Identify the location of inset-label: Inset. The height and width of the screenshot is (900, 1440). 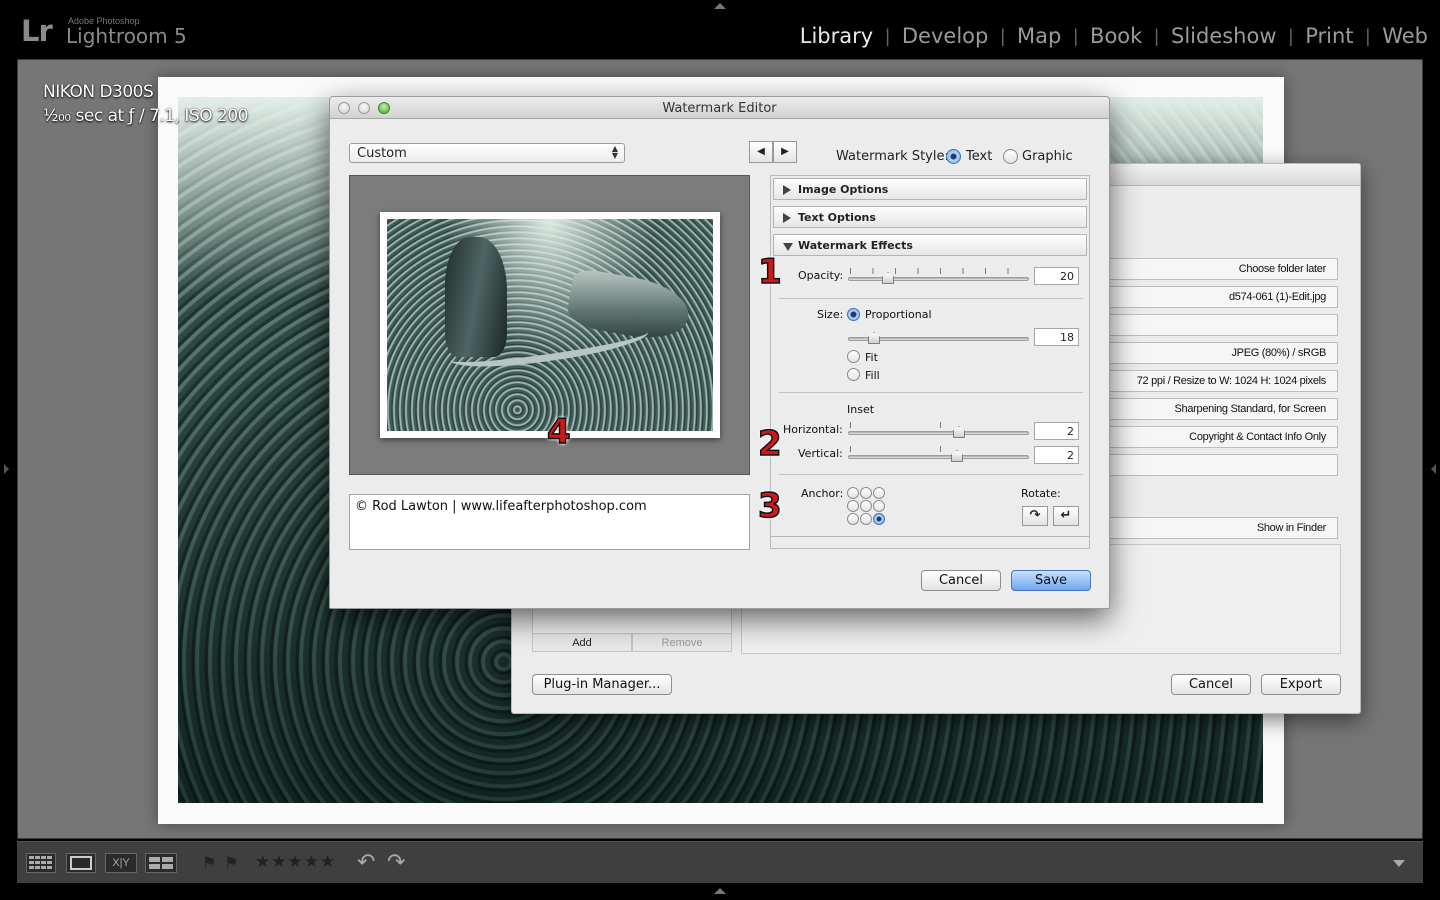
(861, 409).